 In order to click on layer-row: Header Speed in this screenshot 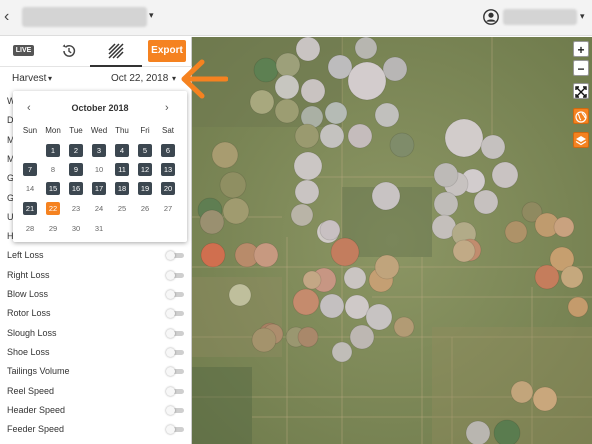, I will do `click(96, 411)`.